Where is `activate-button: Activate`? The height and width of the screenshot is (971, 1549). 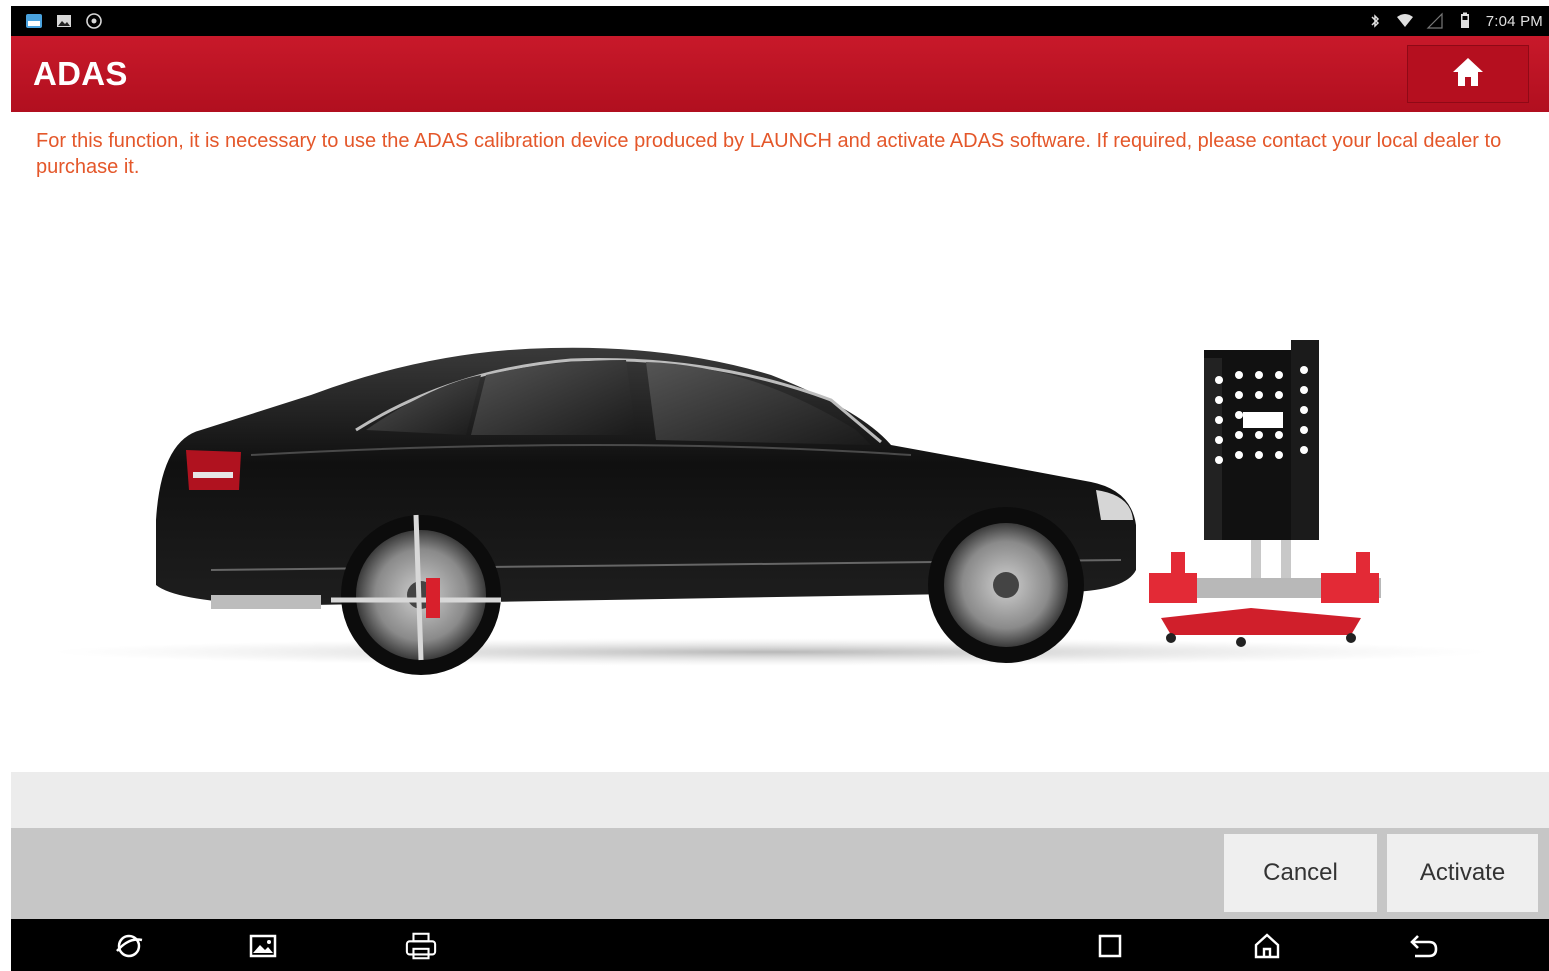 activate-button: Activate is located at coordinates (1462, 873).